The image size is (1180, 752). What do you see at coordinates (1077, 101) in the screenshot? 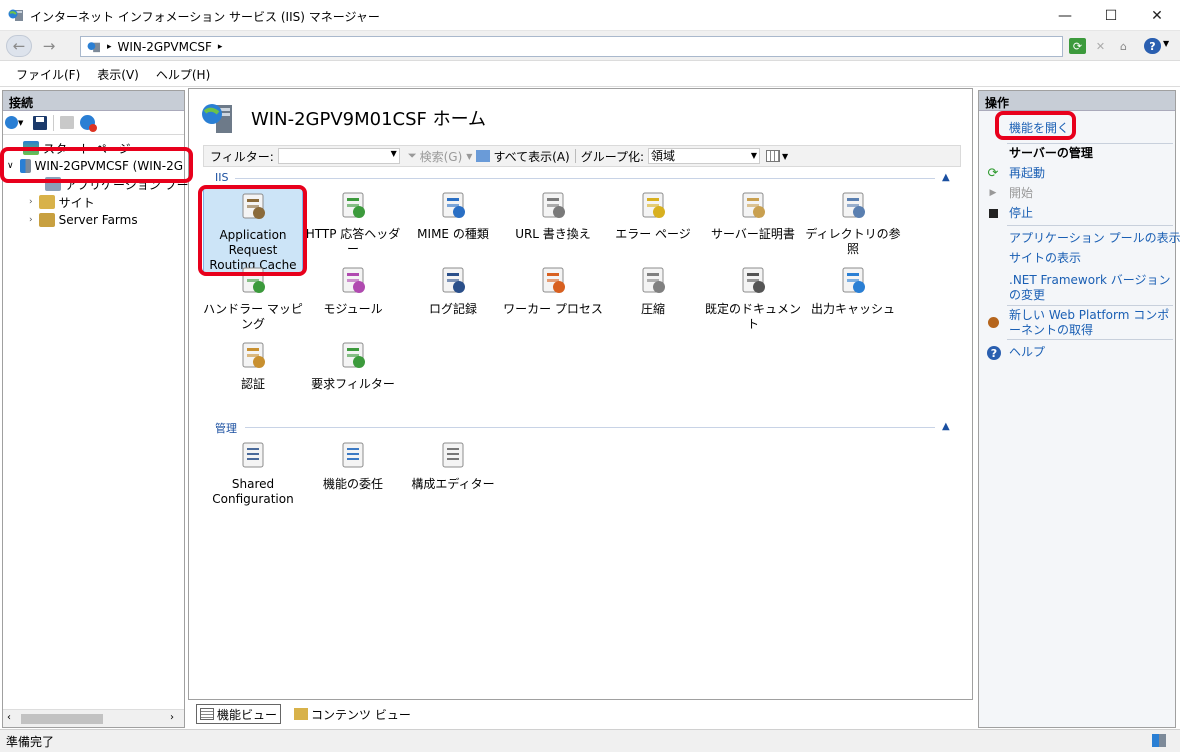
I see `actions-title: 操作` at bounding box center [1077, 101].